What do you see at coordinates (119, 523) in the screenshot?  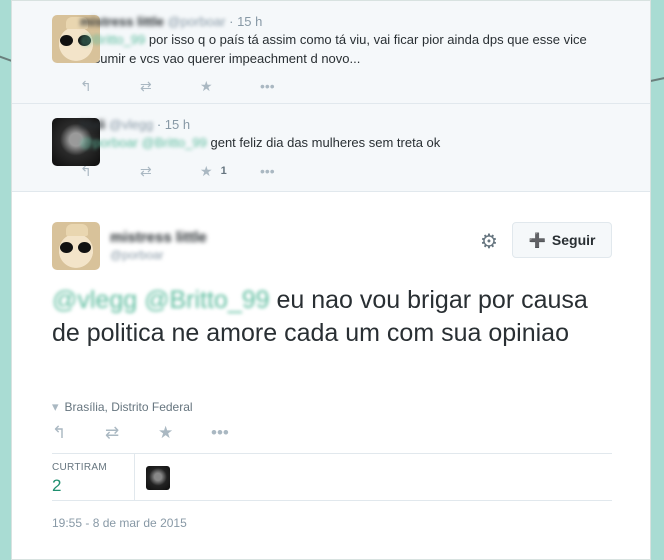 I see `tweet-timestamp: 19:55 - 8 de mar de 2015` at bounding box center [119, 523].